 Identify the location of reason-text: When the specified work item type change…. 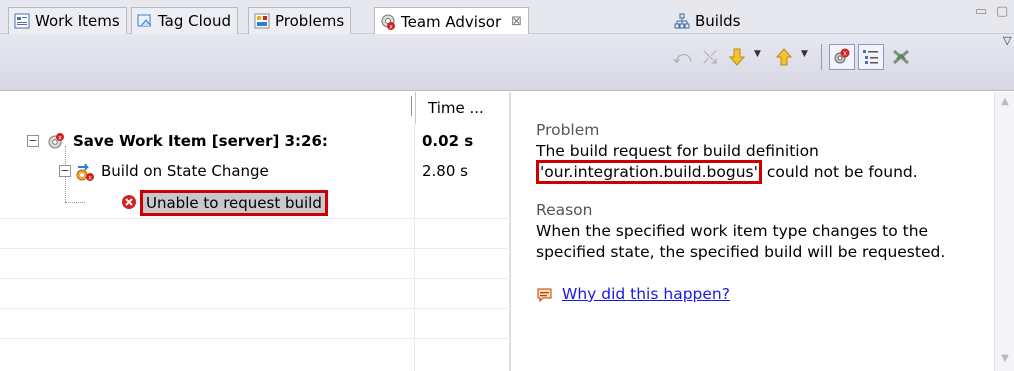
(741, 241).